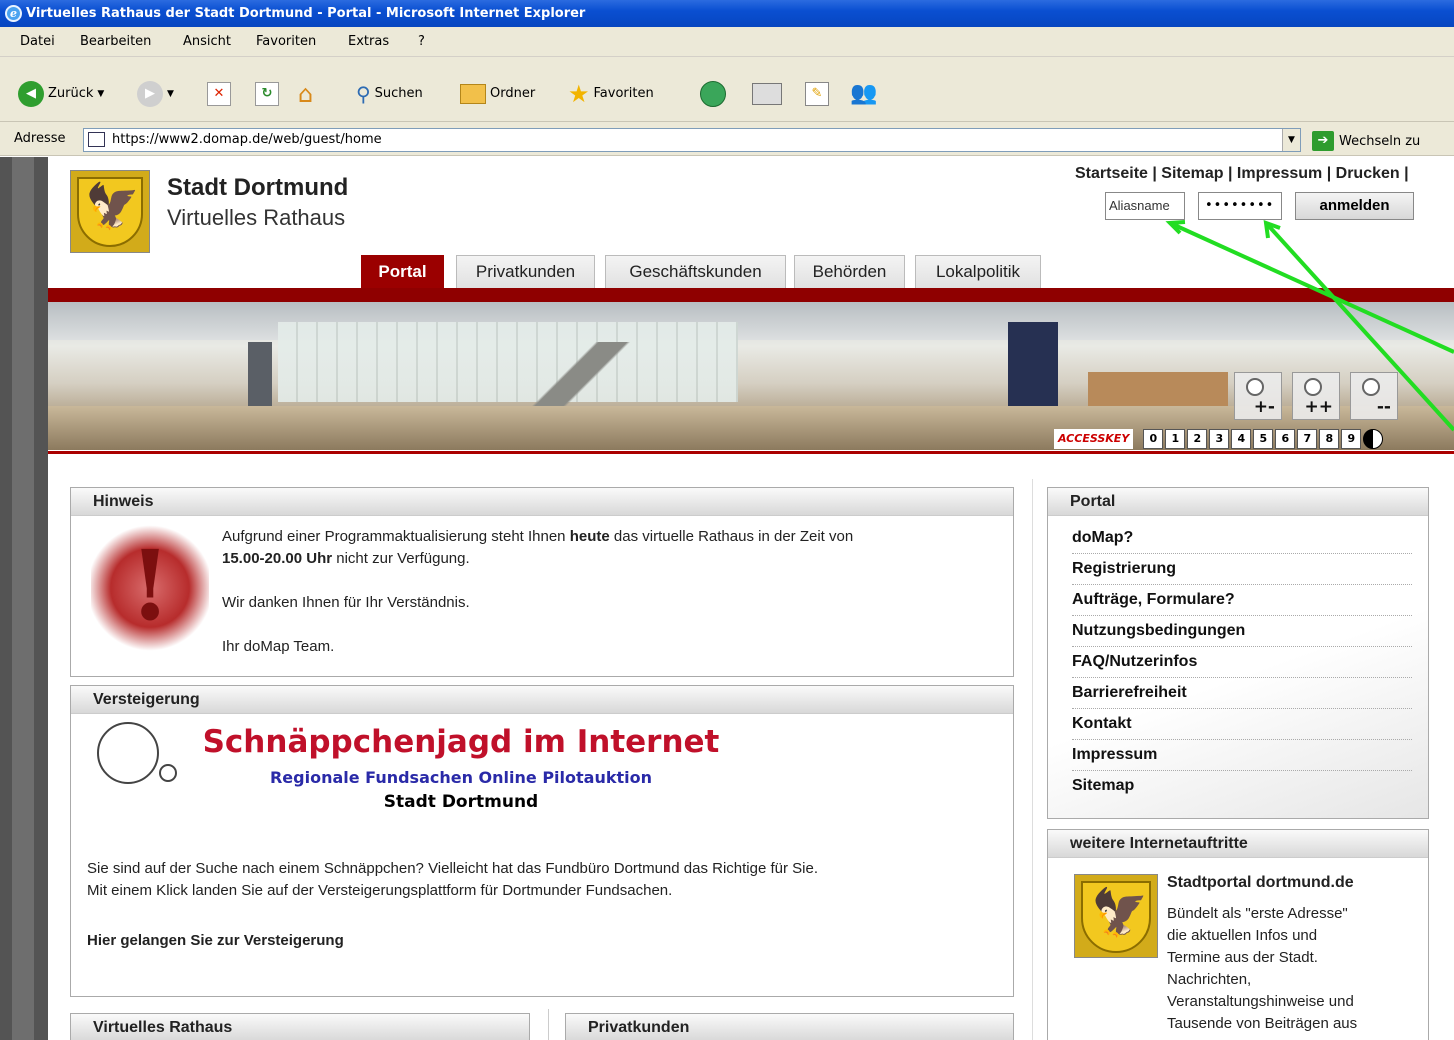 Image resolution: width=1454 pixels, height=1040 pixels. Describe the element at coordinates (112, 206) in the screenshot. I see `eagle-crest-icon: 🦅` at that location.